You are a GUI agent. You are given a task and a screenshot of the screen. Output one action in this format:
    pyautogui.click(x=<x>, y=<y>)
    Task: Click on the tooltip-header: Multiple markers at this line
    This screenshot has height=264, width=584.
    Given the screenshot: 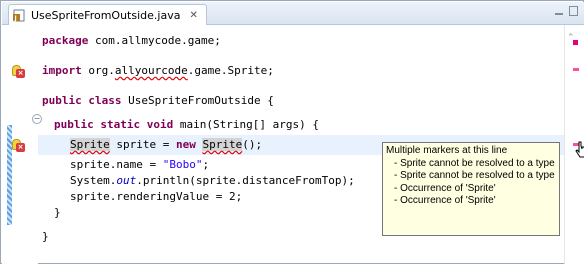 What is the action you would take?
    pyautogui.click(x=447, y=150)
    